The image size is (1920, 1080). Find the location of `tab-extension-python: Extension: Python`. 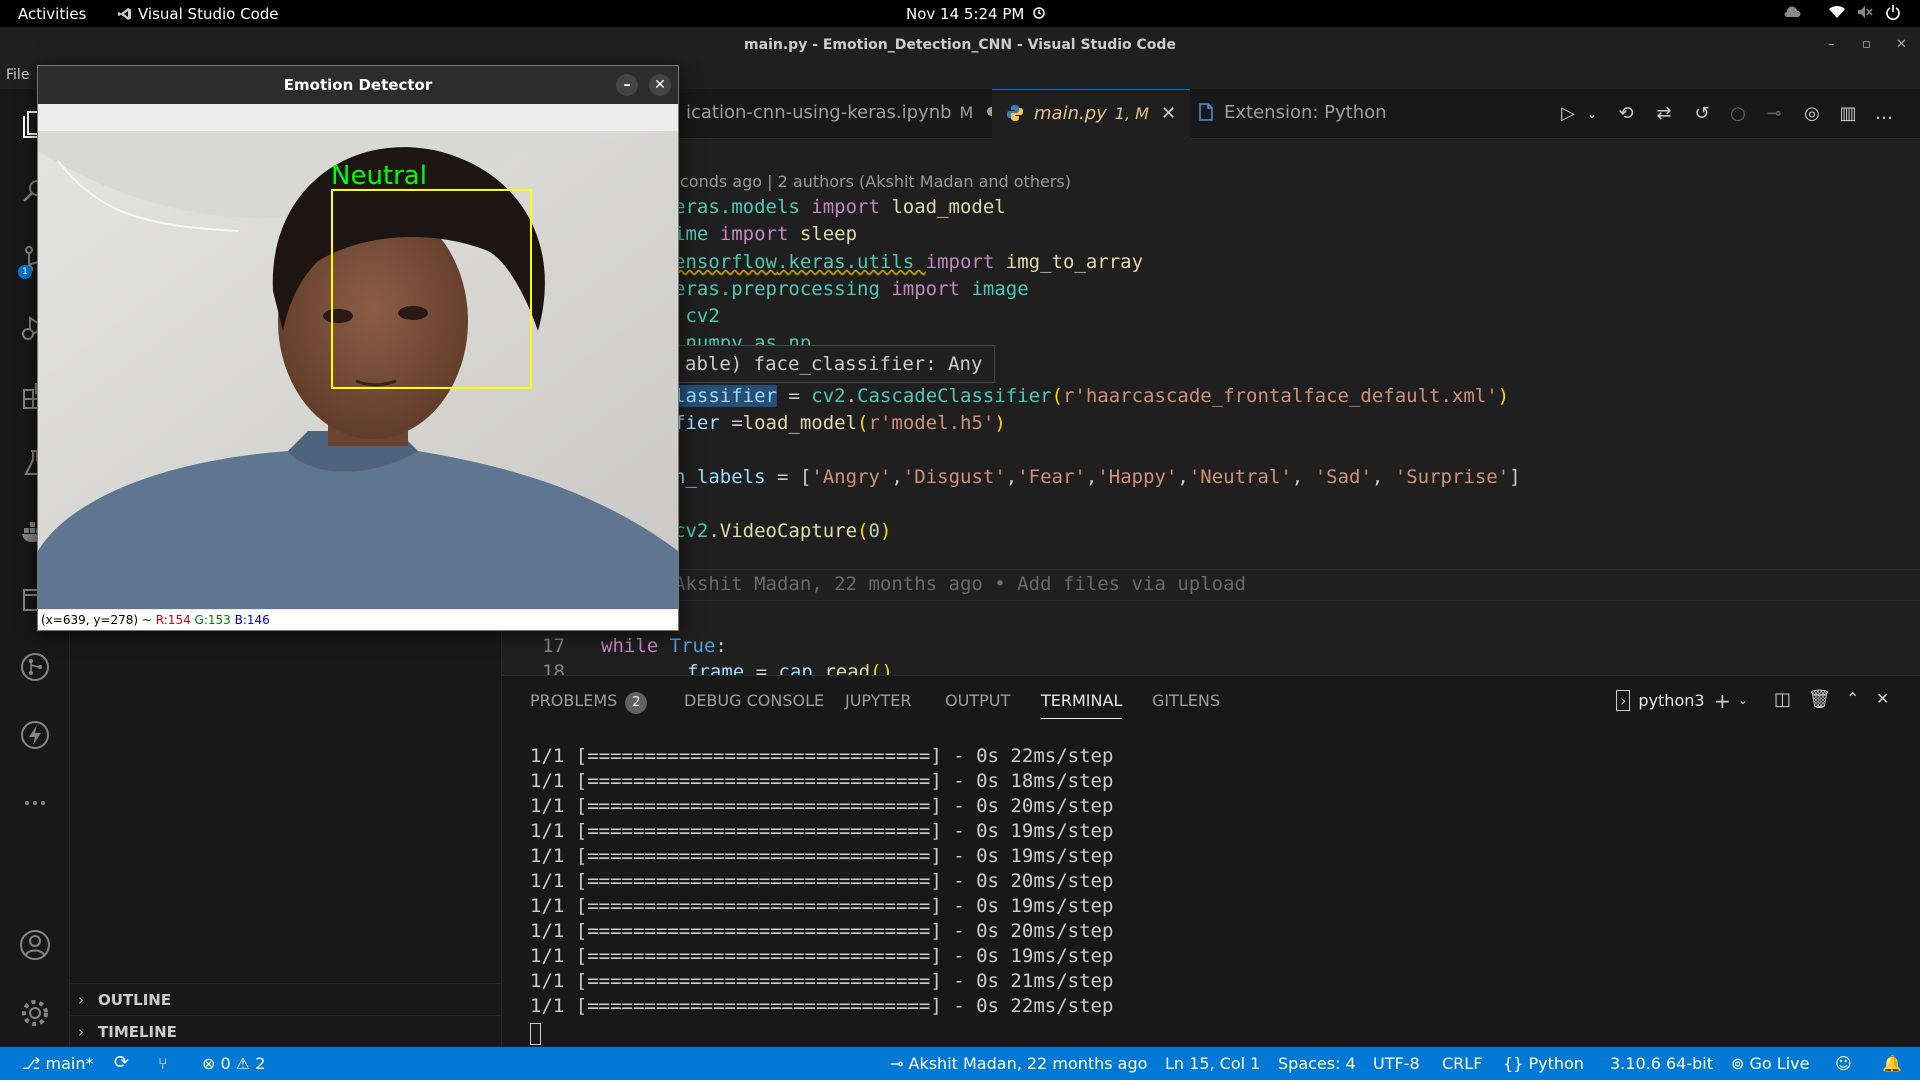

tab-extension-python: Extension: Python is located at coordinates (1292, 114).